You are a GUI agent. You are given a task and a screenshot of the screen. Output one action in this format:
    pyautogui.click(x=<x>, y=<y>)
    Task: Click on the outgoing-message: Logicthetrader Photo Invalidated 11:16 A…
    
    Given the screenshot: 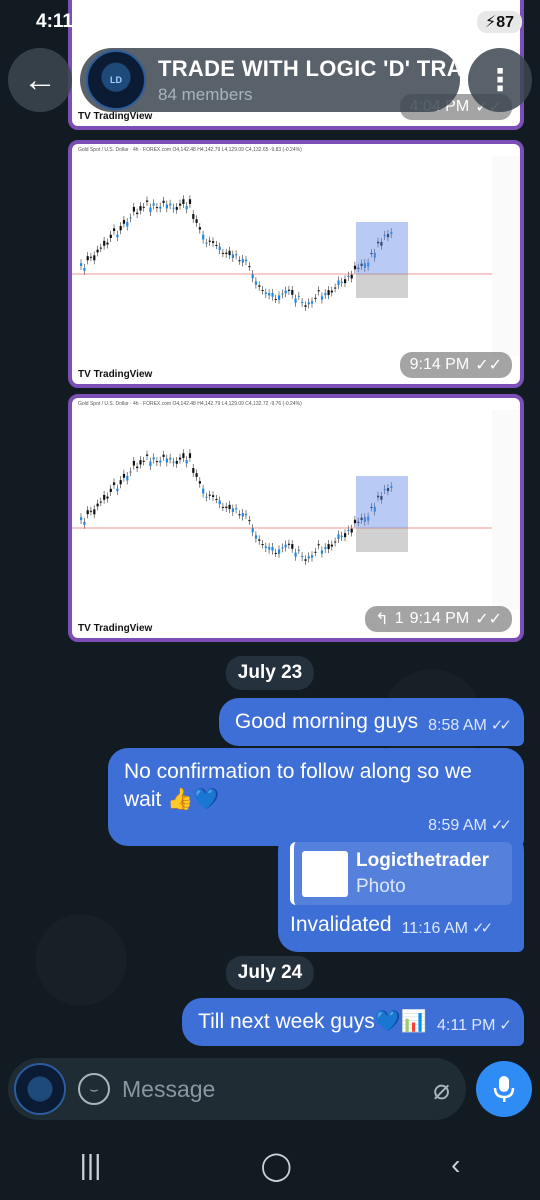 What is the action you would take?
    pyautogui.click(x=401, y=891)
    